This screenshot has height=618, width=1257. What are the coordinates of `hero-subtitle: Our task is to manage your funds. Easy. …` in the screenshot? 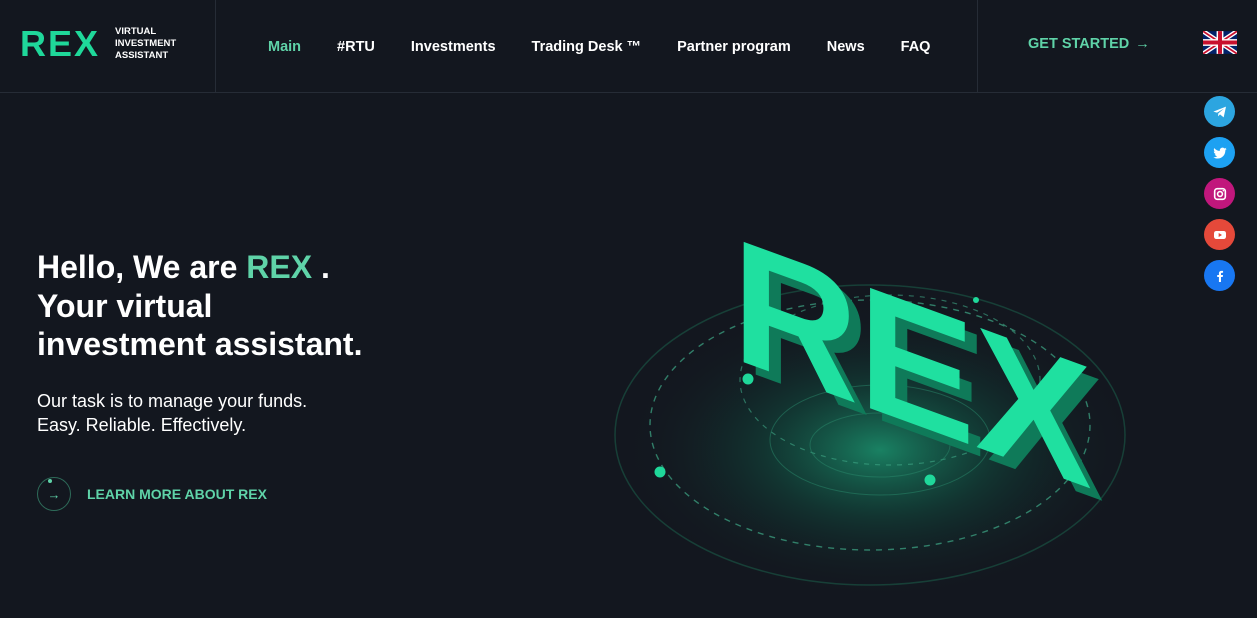 It's located at (172, 413).